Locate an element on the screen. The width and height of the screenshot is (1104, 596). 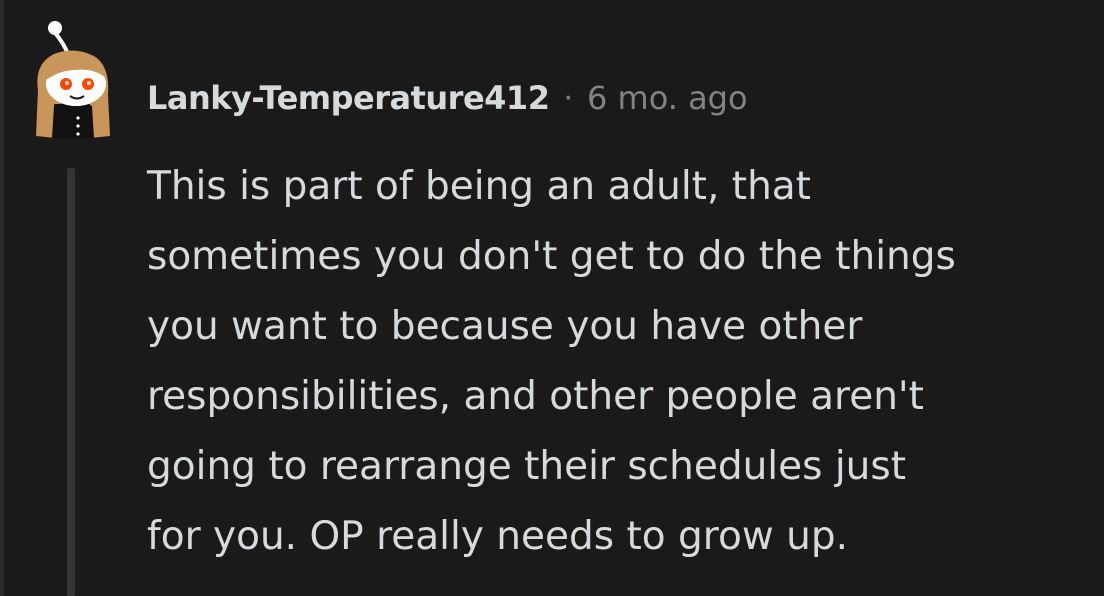
page-left-edge is located at coordinates (2, 298).